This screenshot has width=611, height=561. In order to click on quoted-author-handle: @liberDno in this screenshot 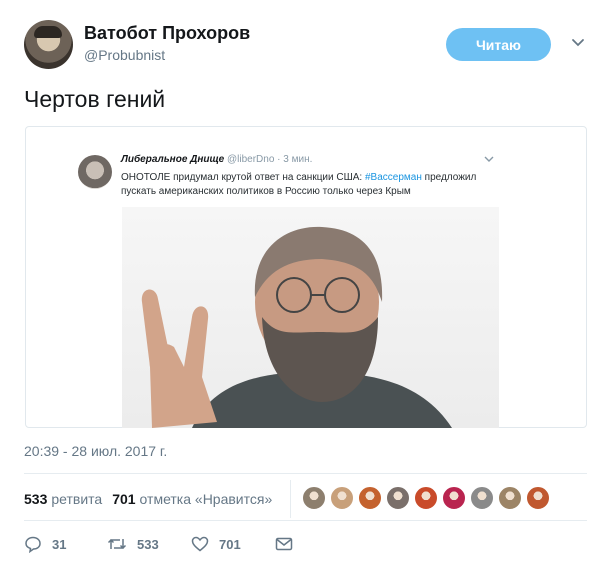, I will do `click(250, 159)`.